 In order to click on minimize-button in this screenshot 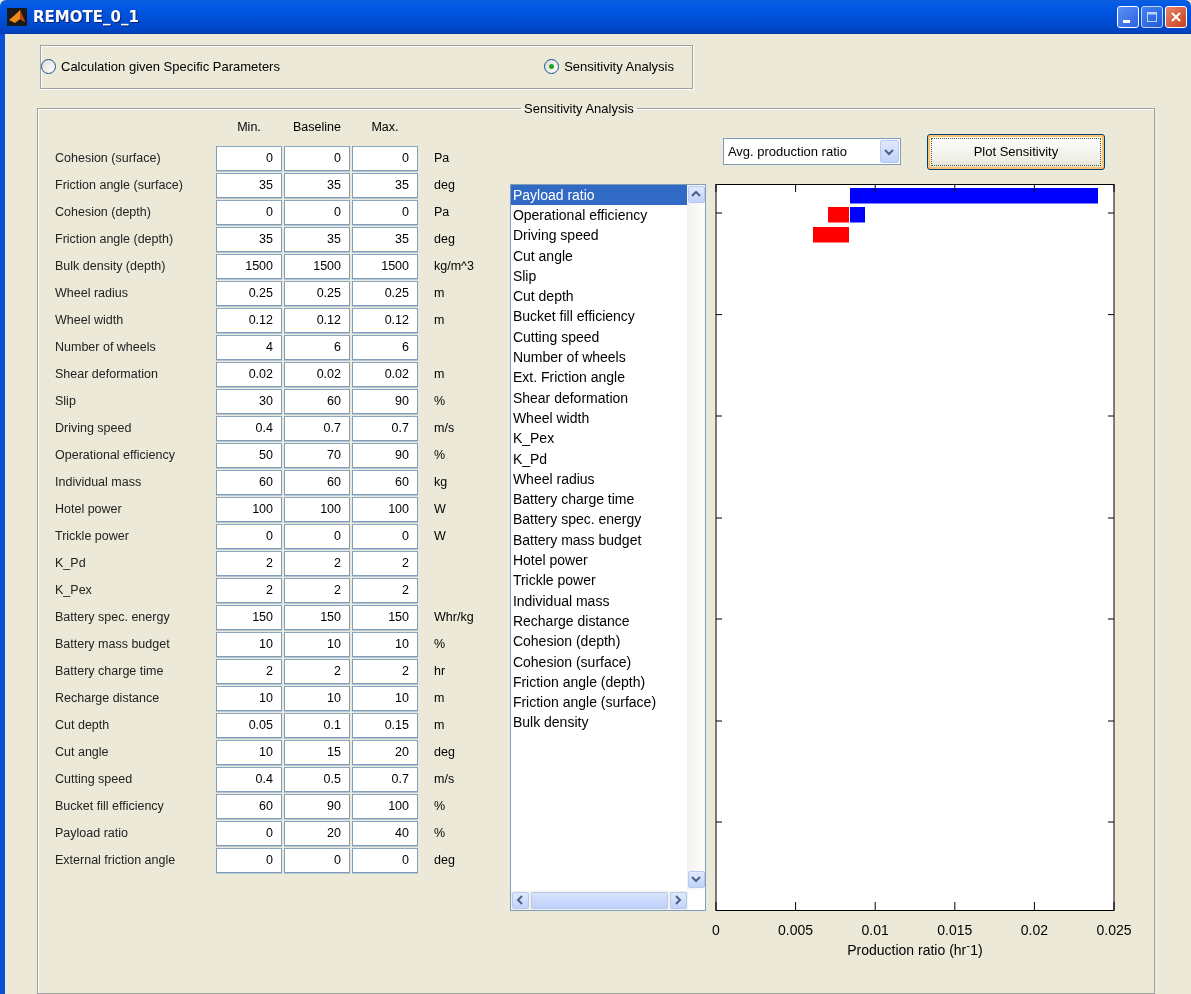, I will do `click(1128, 17)`.